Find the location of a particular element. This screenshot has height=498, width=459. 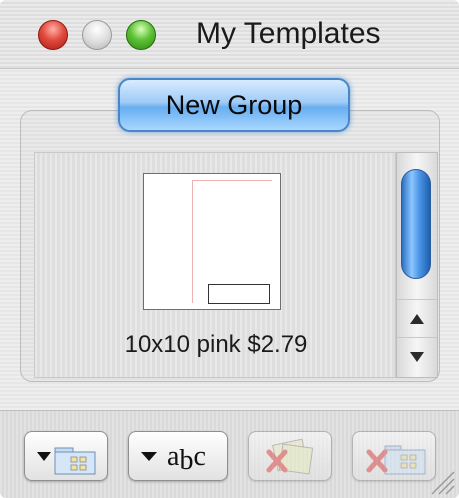

arrow-down-icon is located at coordinates (417, 357).